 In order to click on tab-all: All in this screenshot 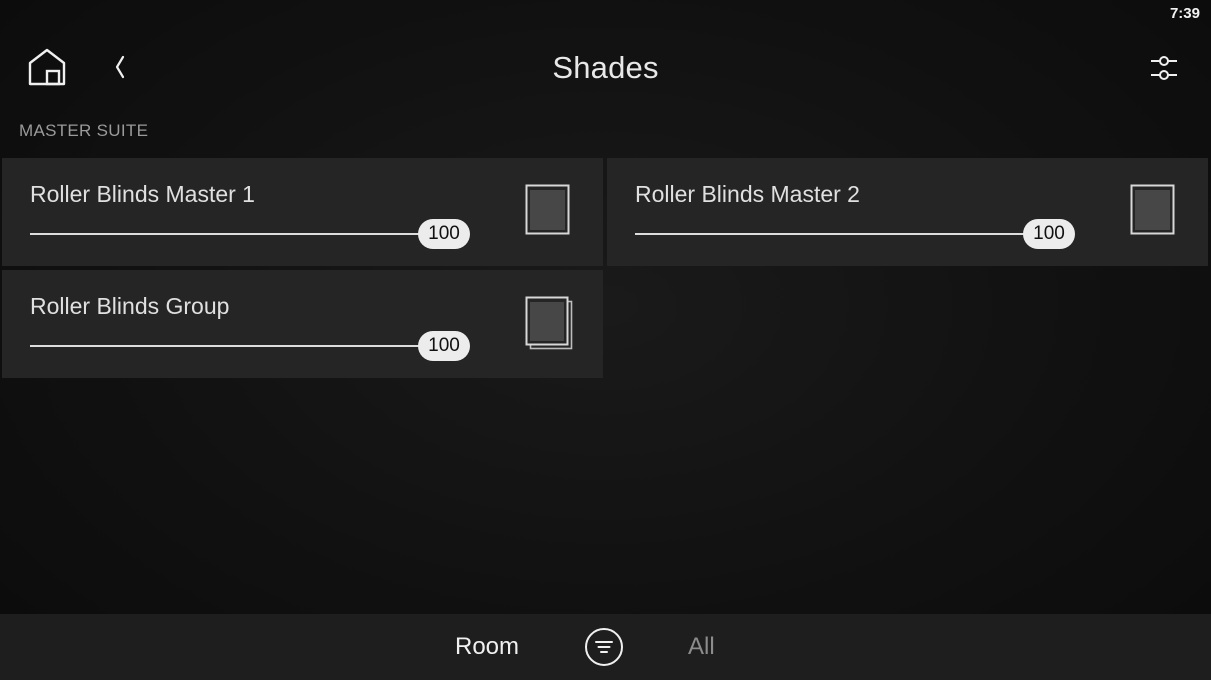, I will do `click(701, 647)`.